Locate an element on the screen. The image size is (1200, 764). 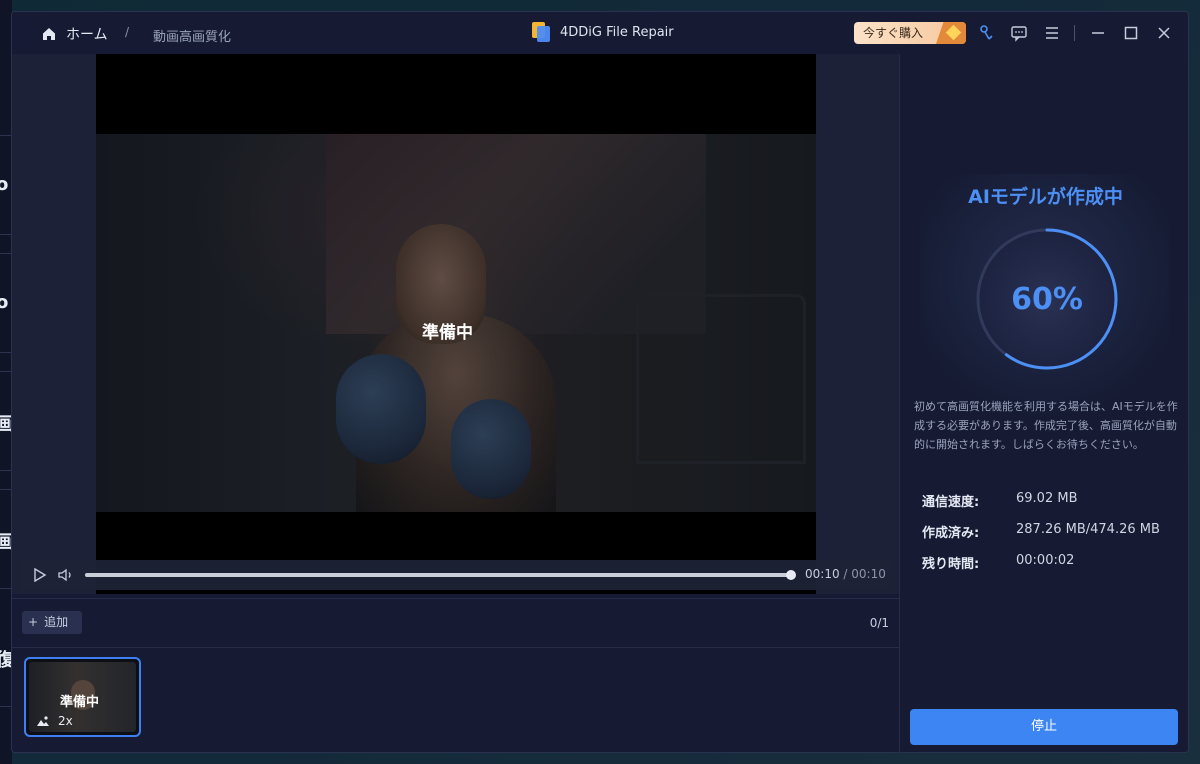
seek-bar is located at coordinates (440, 575).